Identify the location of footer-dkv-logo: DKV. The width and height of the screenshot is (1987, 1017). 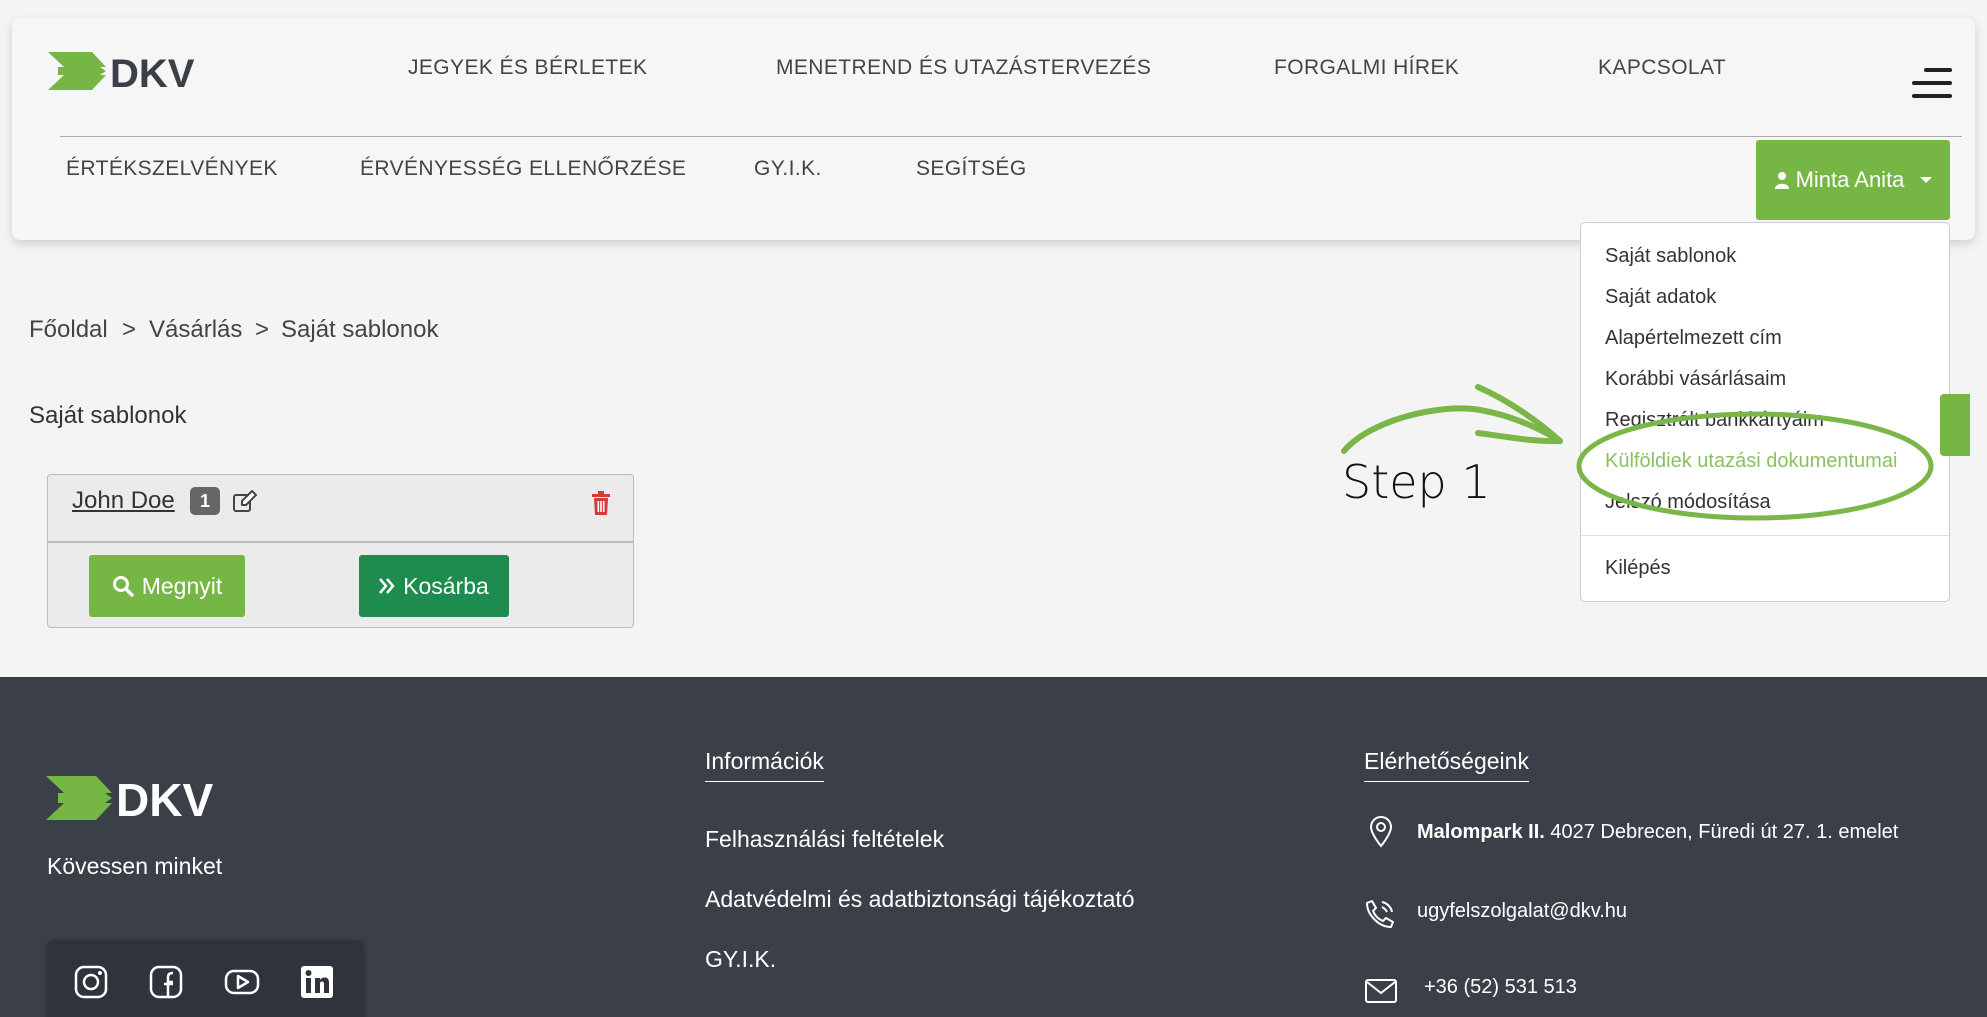
(151, 798).